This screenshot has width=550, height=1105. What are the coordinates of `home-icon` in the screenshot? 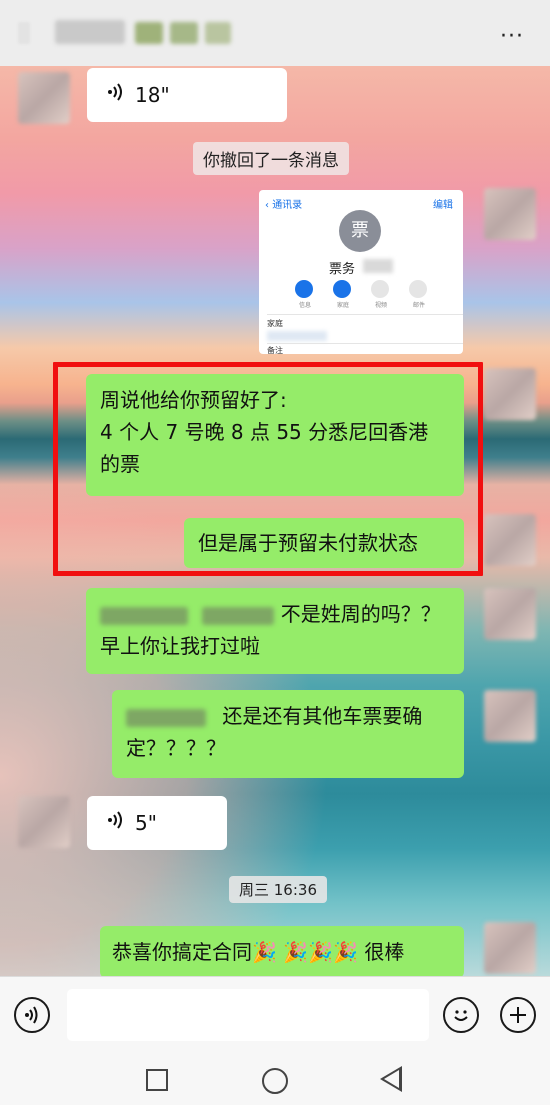 It's located at (275, 1081).